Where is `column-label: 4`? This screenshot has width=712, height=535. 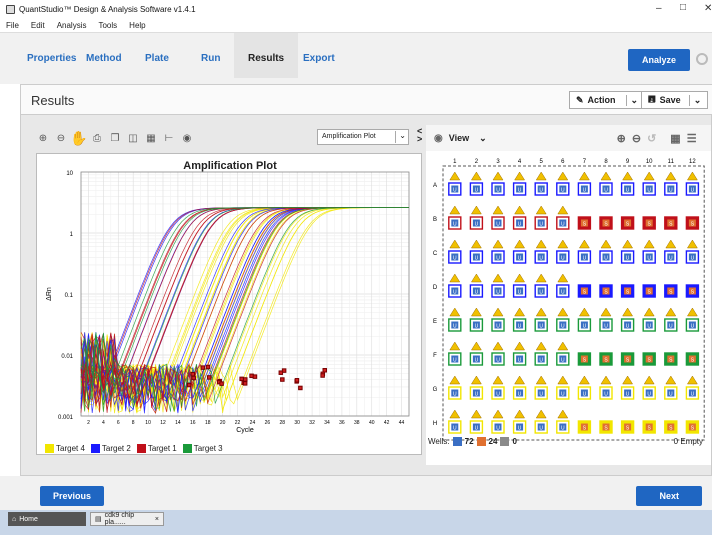 column-label: 4 is located at coordinates (520, 162).